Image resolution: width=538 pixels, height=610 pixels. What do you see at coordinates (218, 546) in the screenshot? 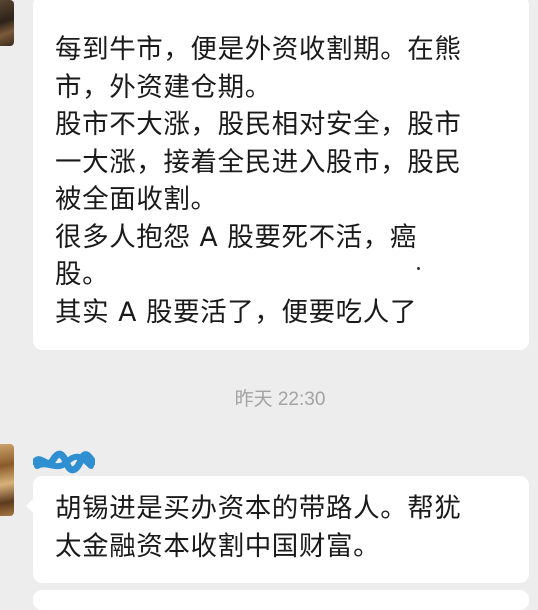
I see `message-line: 太金融资本收割中国财富。` at bounding box center [218, 546].